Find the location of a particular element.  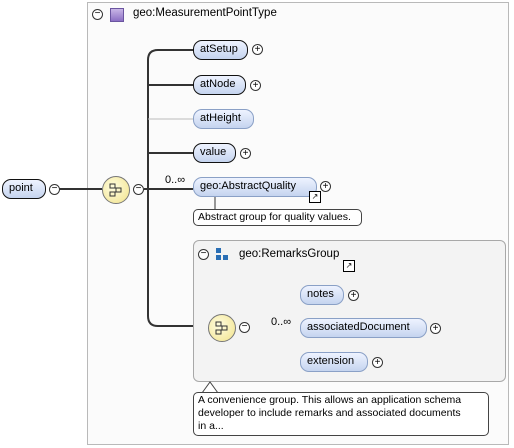

sequence-compositor is located at coordinates (116, 190).